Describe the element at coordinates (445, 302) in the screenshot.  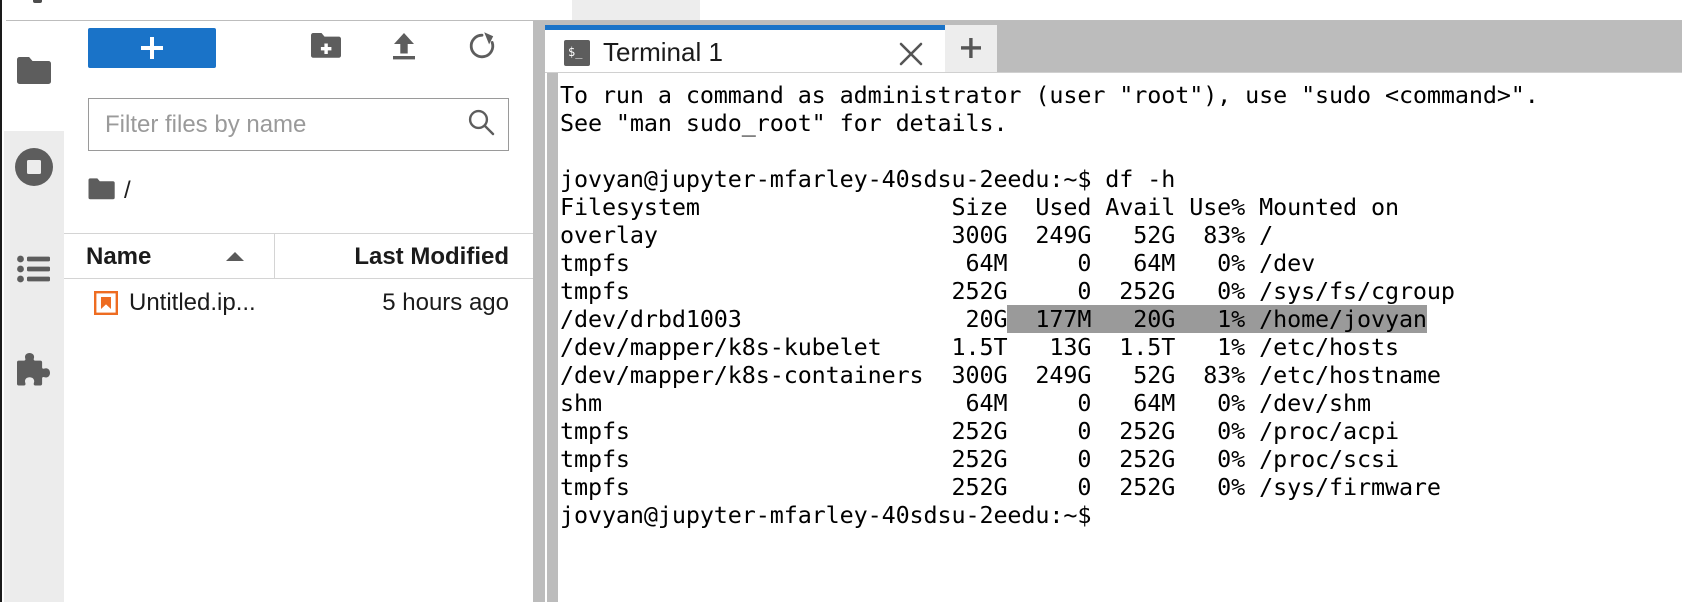
I see `list-item-modified: 5 hours ago` at that location.